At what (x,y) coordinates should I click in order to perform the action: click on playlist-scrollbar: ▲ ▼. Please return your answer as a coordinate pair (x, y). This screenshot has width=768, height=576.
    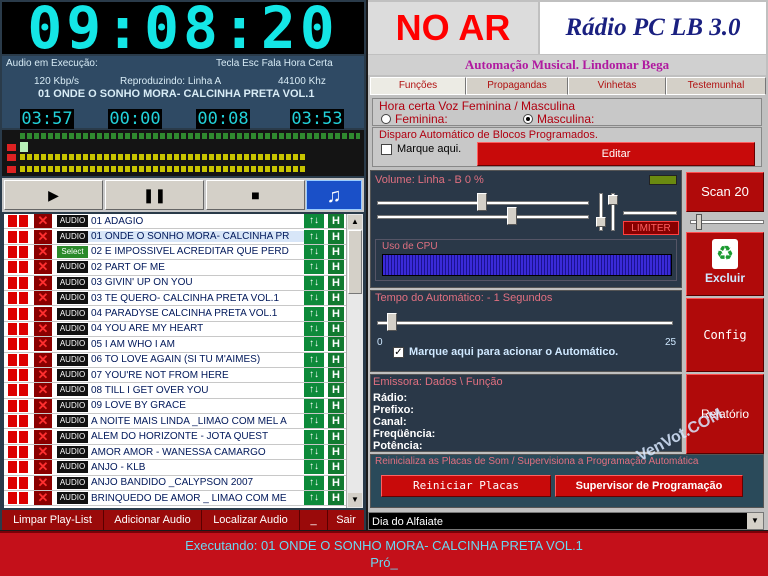
    Looking at the image, I should click on (354, 361).